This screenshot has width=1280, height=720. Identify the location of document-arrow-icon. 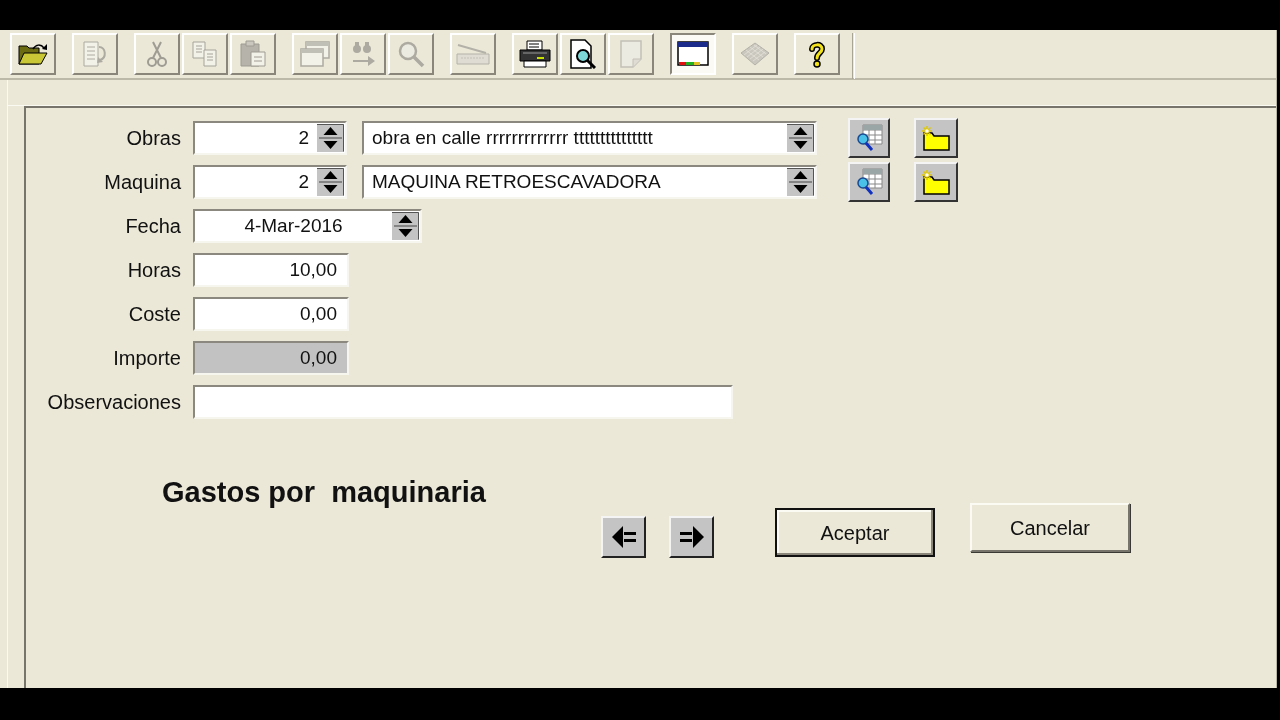
(95, 54).